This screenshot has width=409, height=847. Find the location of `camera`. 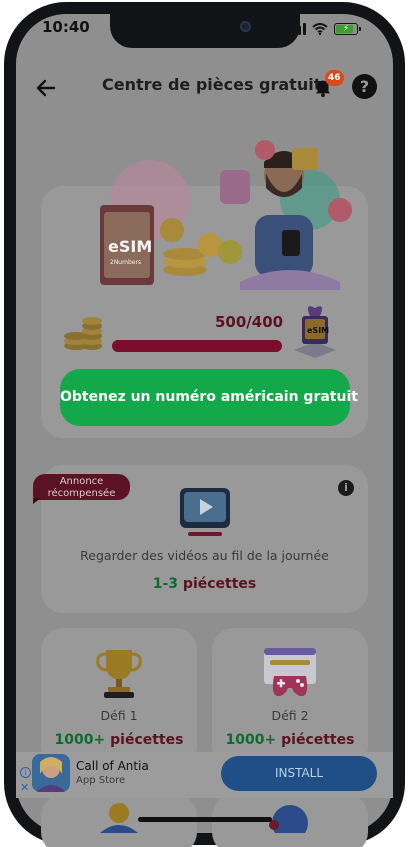

camera is located at coordinates (245, 26).